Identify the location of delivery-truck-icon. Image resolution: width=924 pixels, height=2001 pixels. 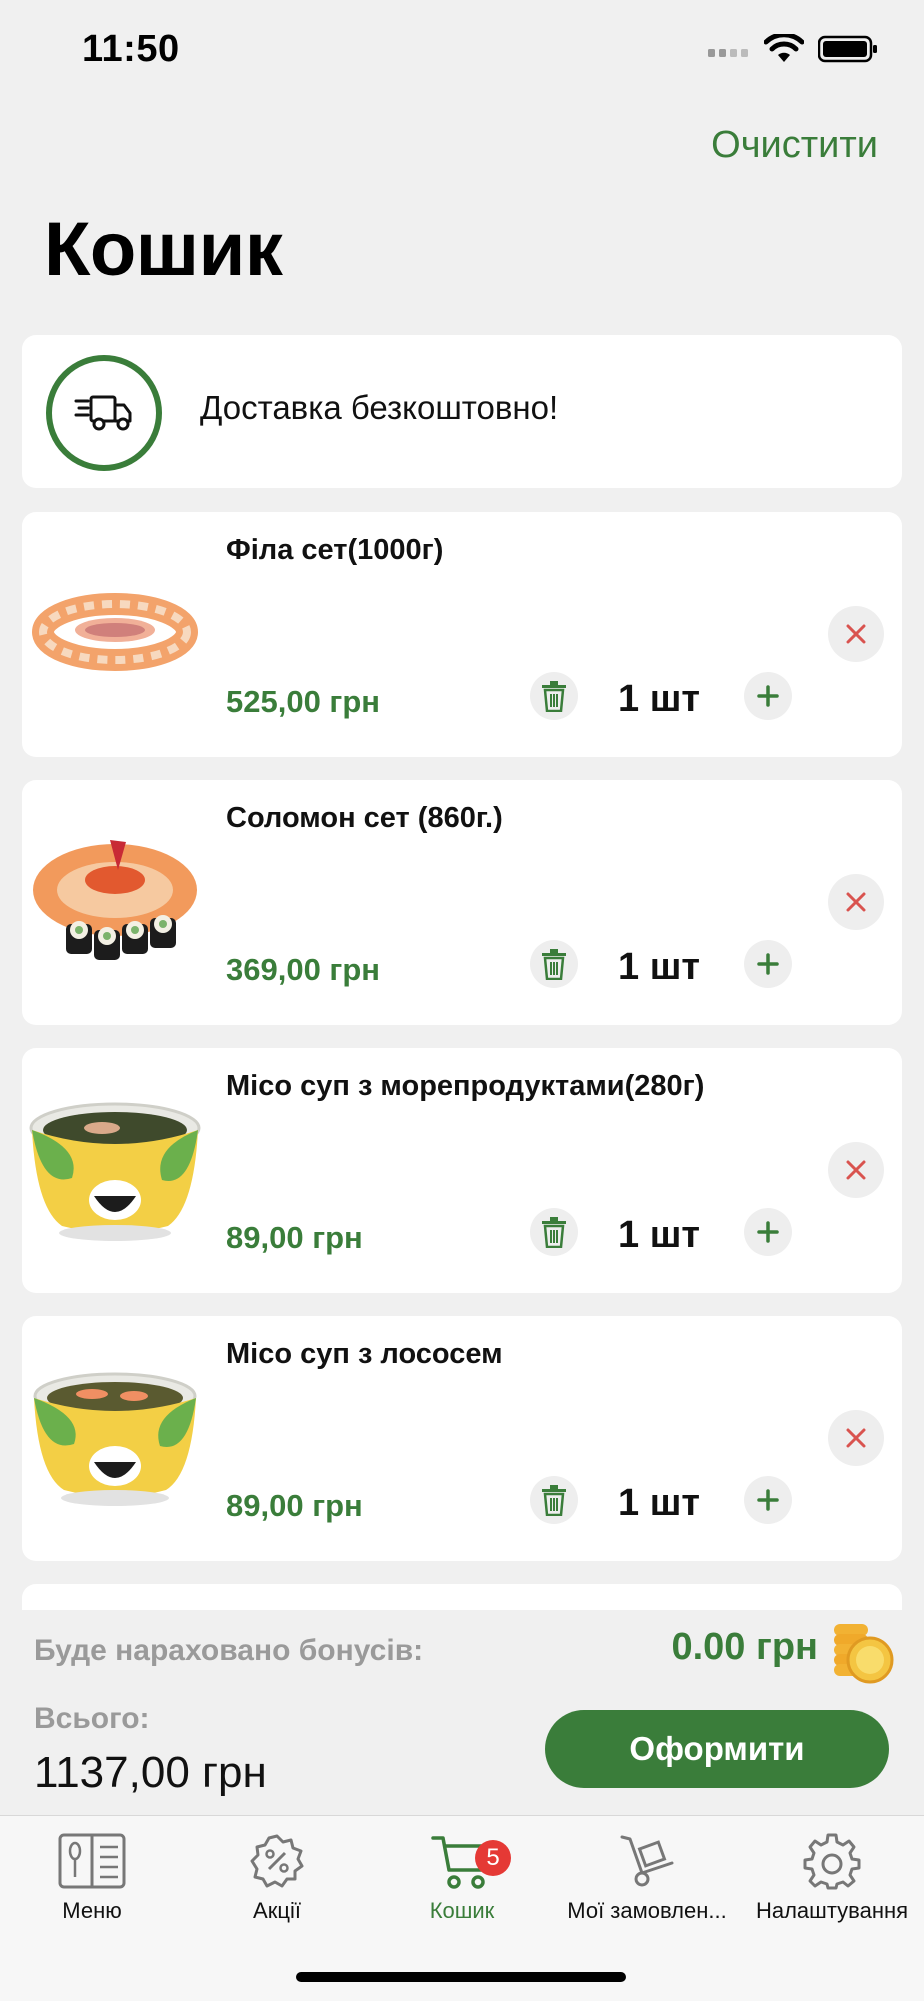
(103, 413).